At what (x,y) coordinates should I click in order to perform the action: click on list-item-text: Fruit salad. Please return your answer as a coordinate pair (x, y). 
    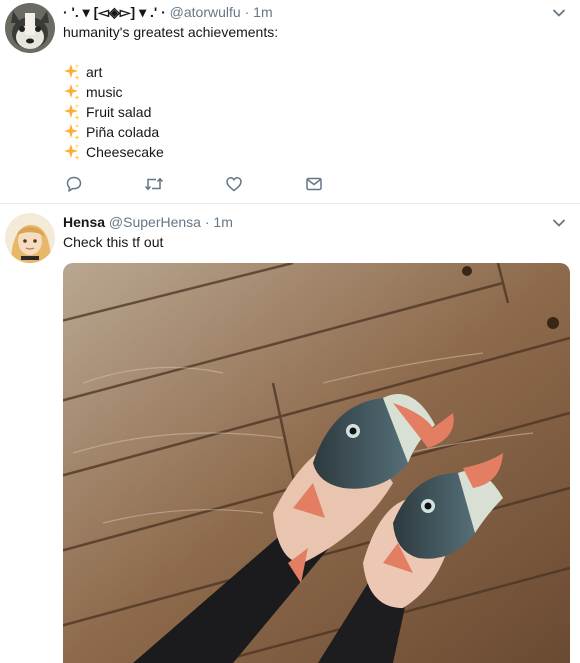
    Looking at the image, I should click on (119, 112).